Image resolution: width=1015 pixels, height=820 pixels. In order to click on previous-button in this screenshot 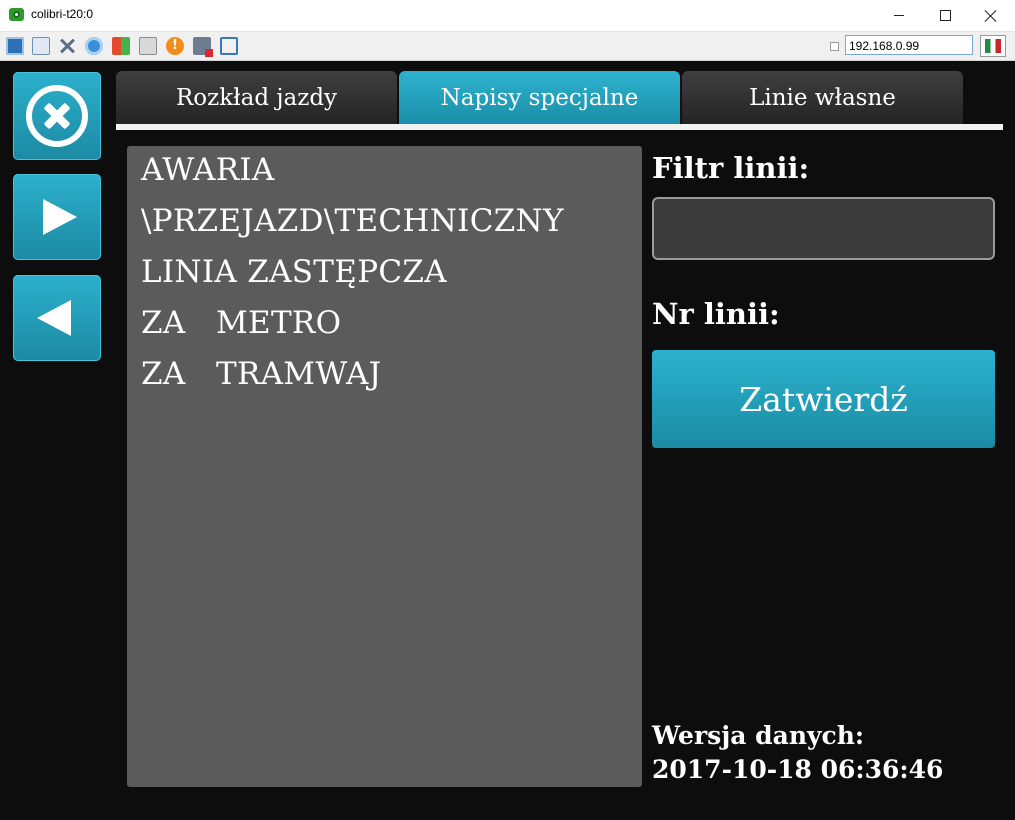, I will do `click(57, 318)`.